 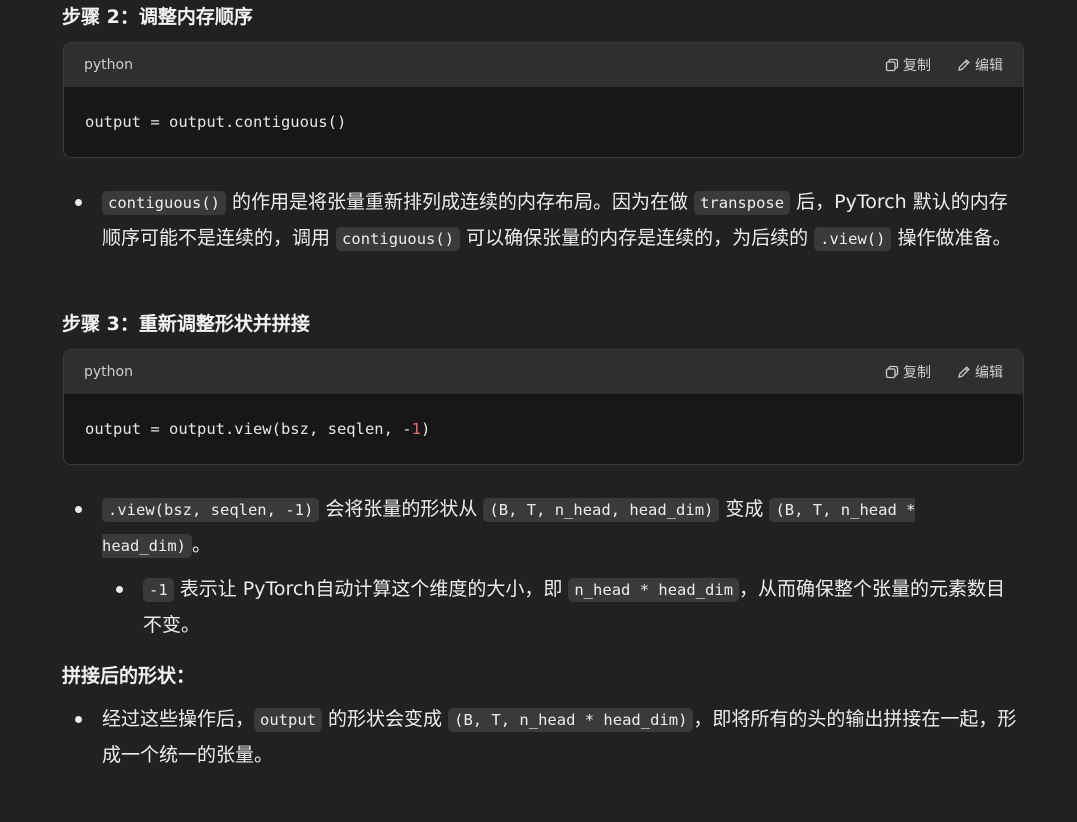 I want to click on after-heading: 拼接后的形状：, so click(x=129, y=676).